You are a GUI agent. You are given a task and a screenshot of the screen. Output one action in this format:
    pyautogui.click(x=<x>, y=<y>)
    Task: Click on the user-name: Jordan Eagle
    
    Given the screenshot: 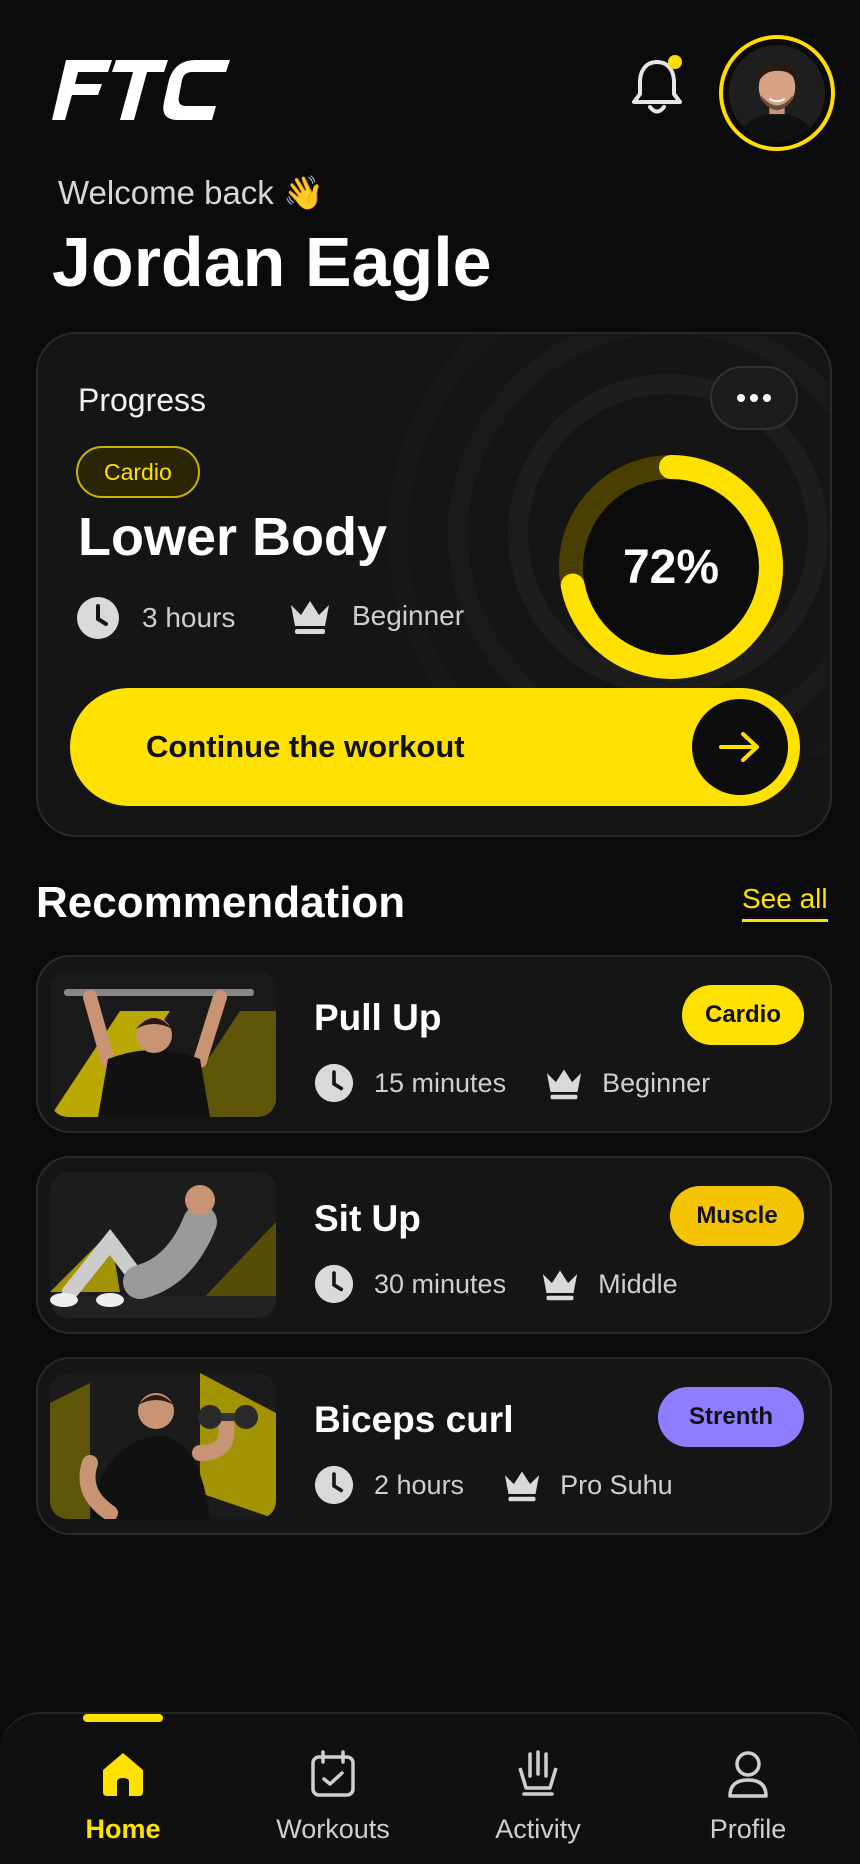 What is the action you would take?
    pyautogui.click(x=272, y=262)
    